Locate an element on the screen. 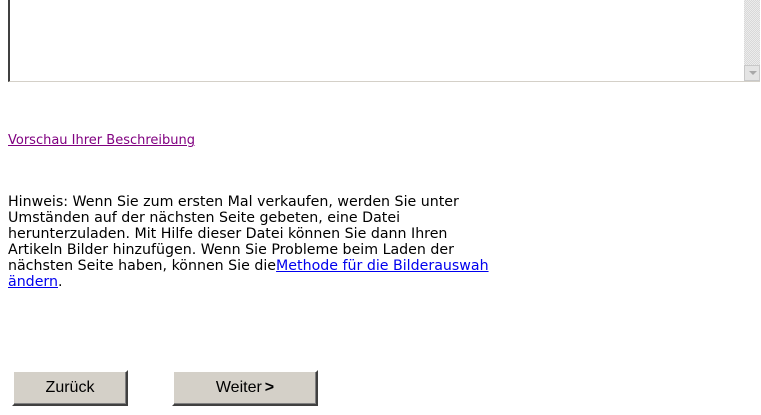 This screenshot has width=761, height=415. next-button: Weiter > is located at coordinates (245, 388).